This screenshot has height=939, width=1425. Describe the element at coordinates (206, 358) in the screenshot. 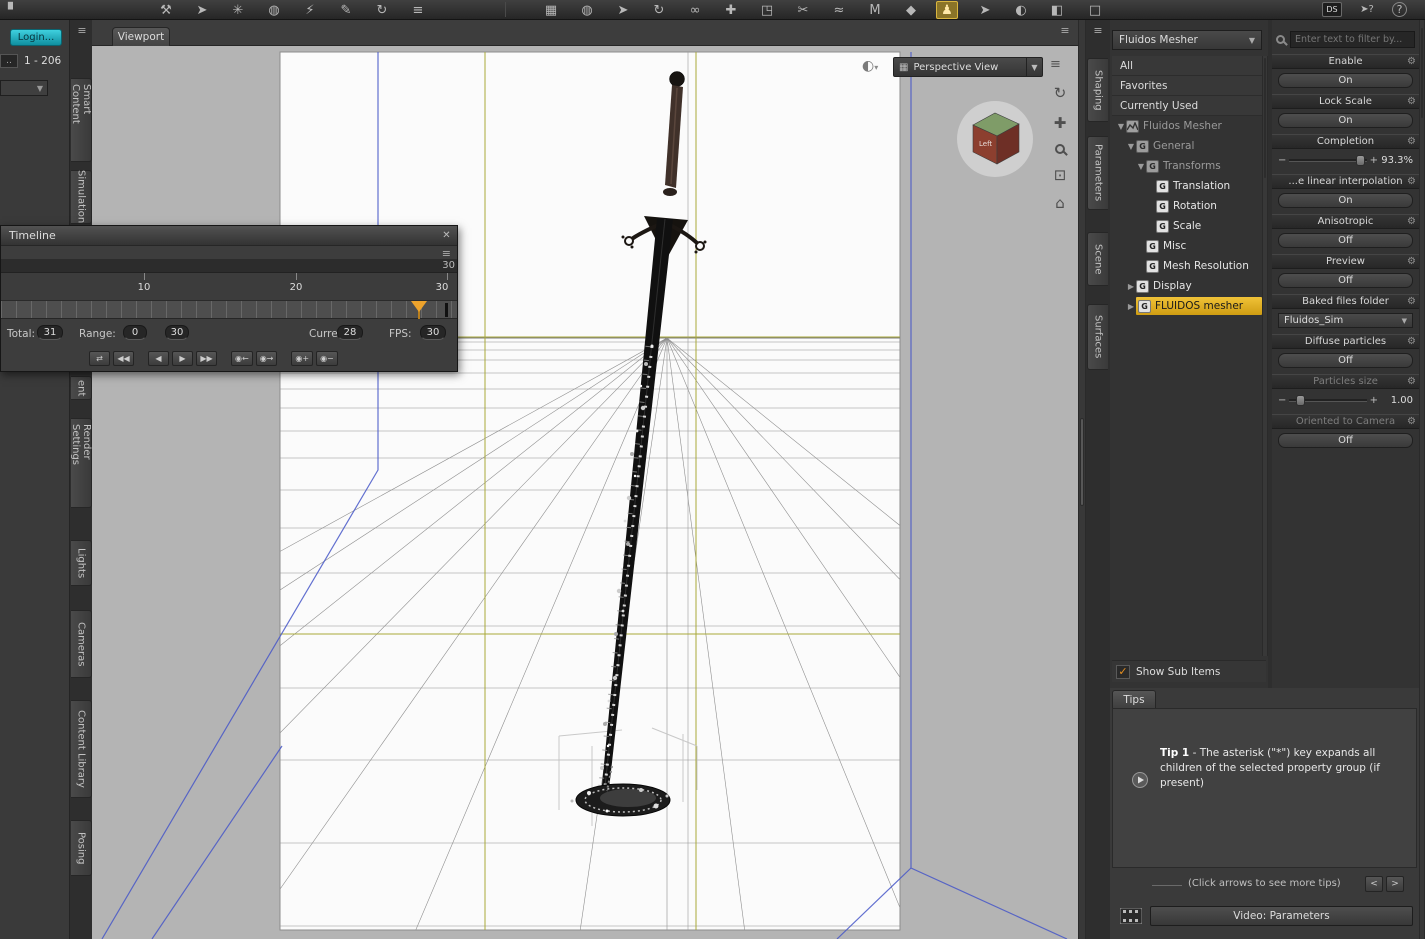

I see `step-forward-button: ▶▶` at that location.